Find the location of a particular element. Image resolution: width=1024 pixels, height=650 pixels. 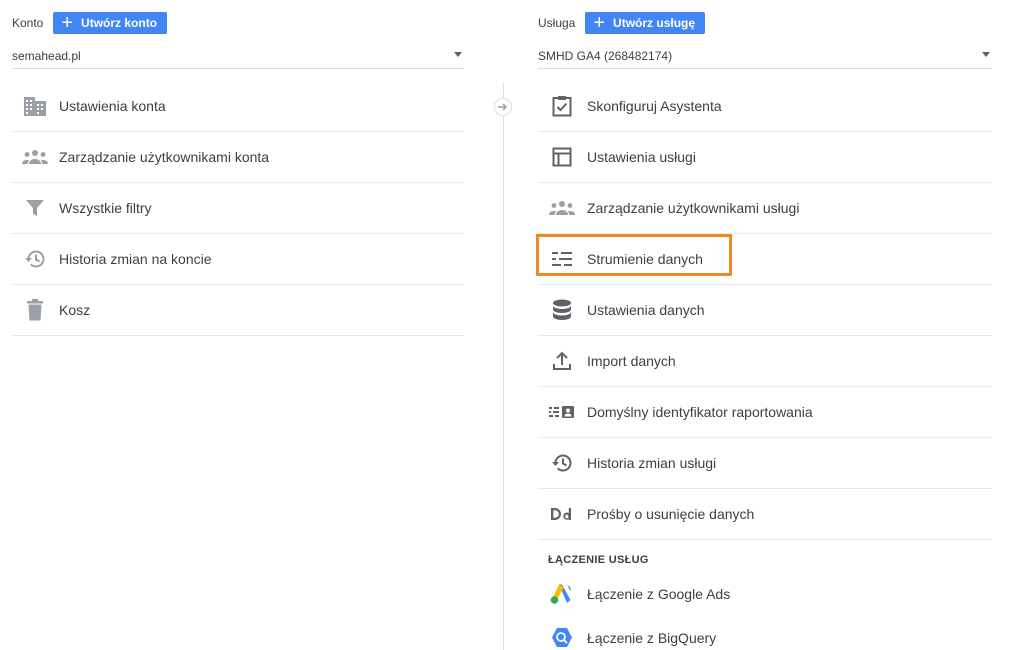

menu-item-reporting-identity: Domyślny identyfikator raportowania is located at coordinates (765, 412).